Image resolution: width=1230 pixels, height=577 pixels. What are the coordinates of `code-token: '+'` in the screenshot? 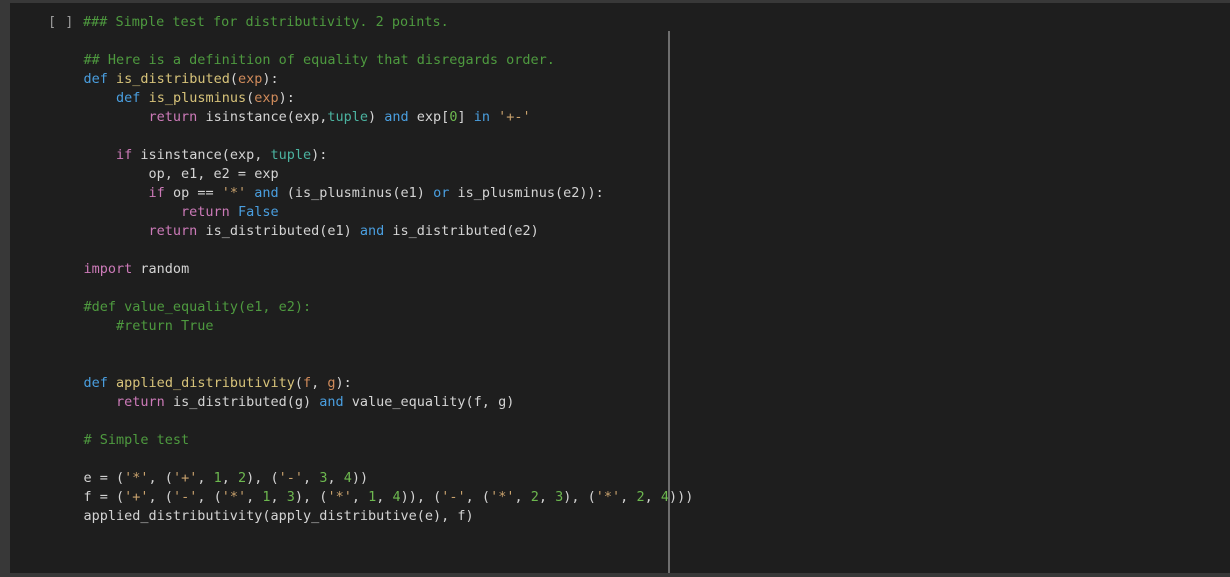 It's located at (136, 497).